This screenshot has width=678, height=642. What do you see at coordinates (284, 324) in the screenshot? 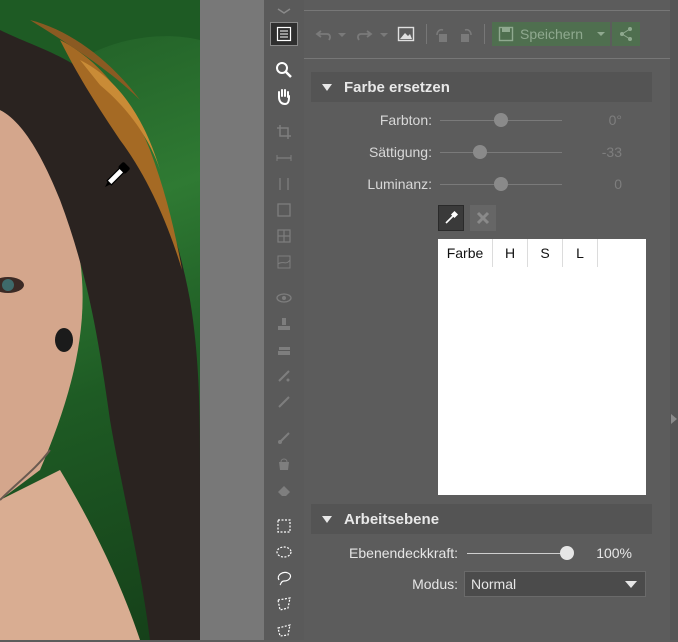
I see `stamp-icon` at bounding box center [284, 324].